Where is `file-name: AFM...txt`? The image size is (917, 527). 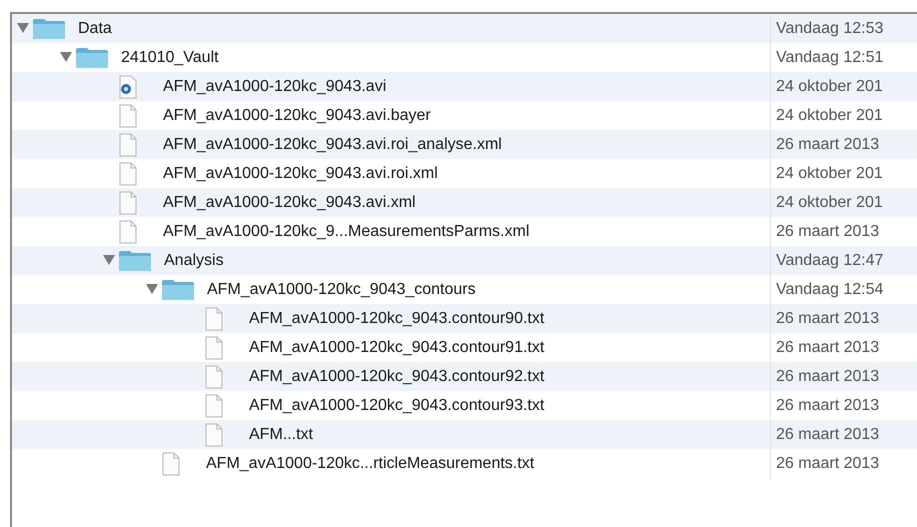
file-name: AFM...txt is located at coordinates (281, 434).